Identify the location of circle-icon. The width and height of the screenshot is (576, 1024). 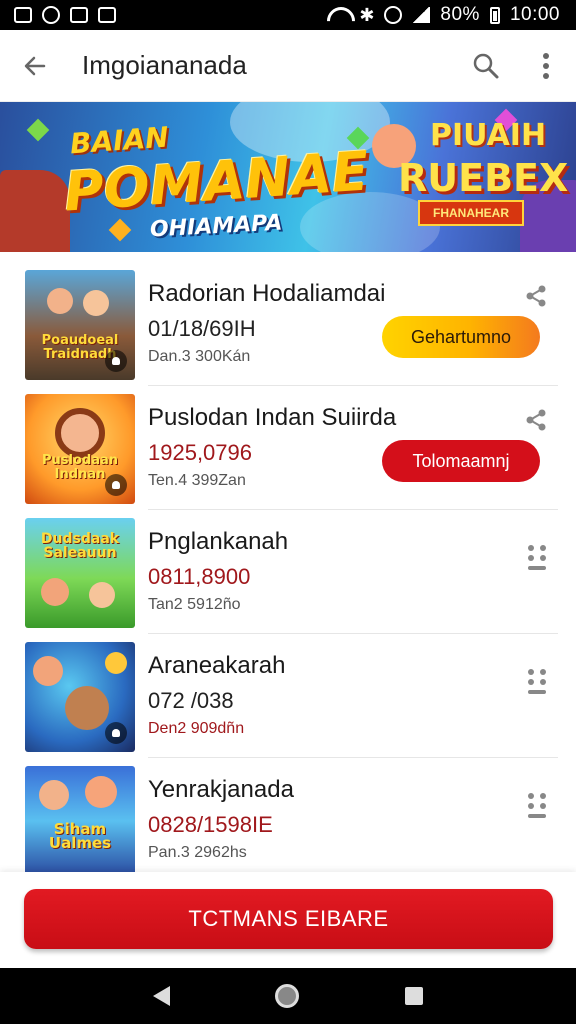
(51, 15).